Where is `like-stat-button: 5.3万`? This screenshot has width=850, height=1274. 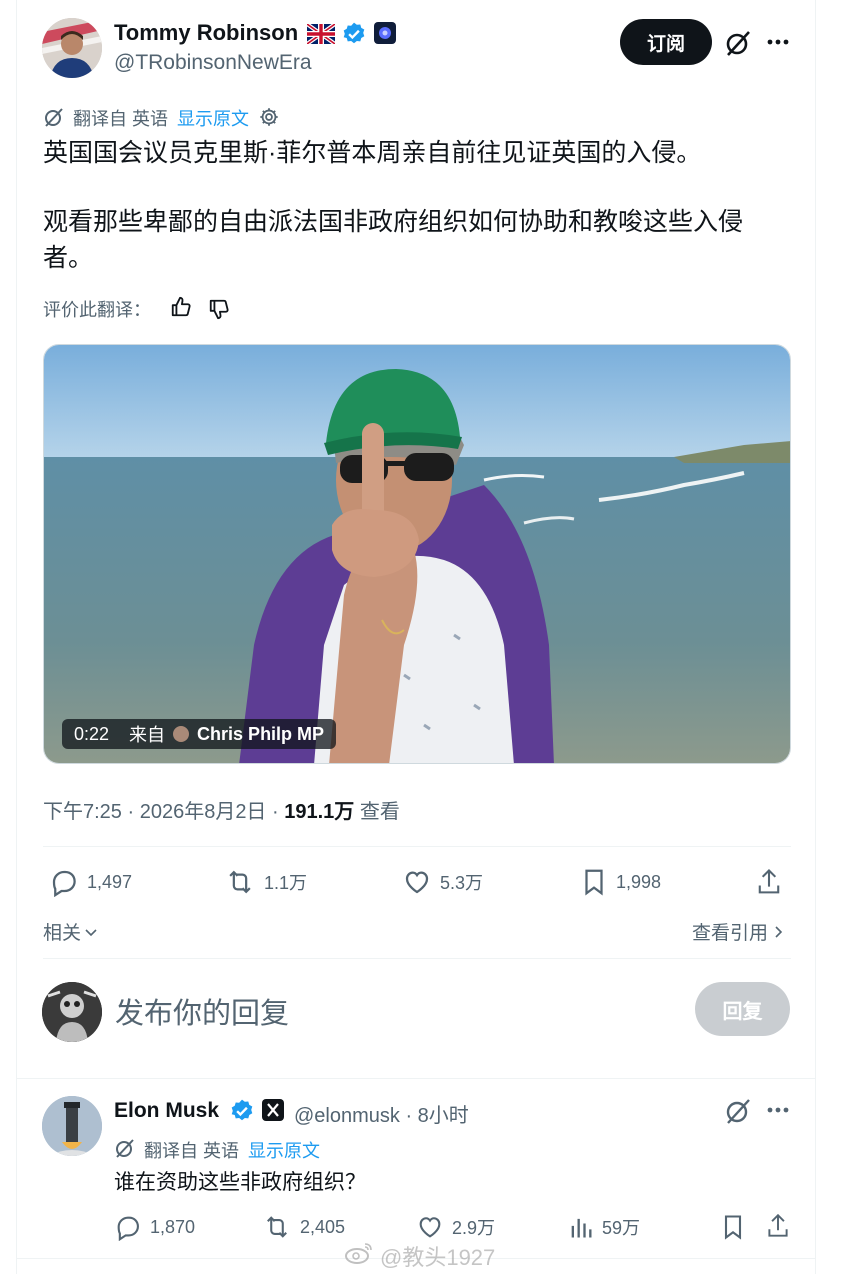 like-stat-button: 5.3万 is located at coordinates (442, 882).